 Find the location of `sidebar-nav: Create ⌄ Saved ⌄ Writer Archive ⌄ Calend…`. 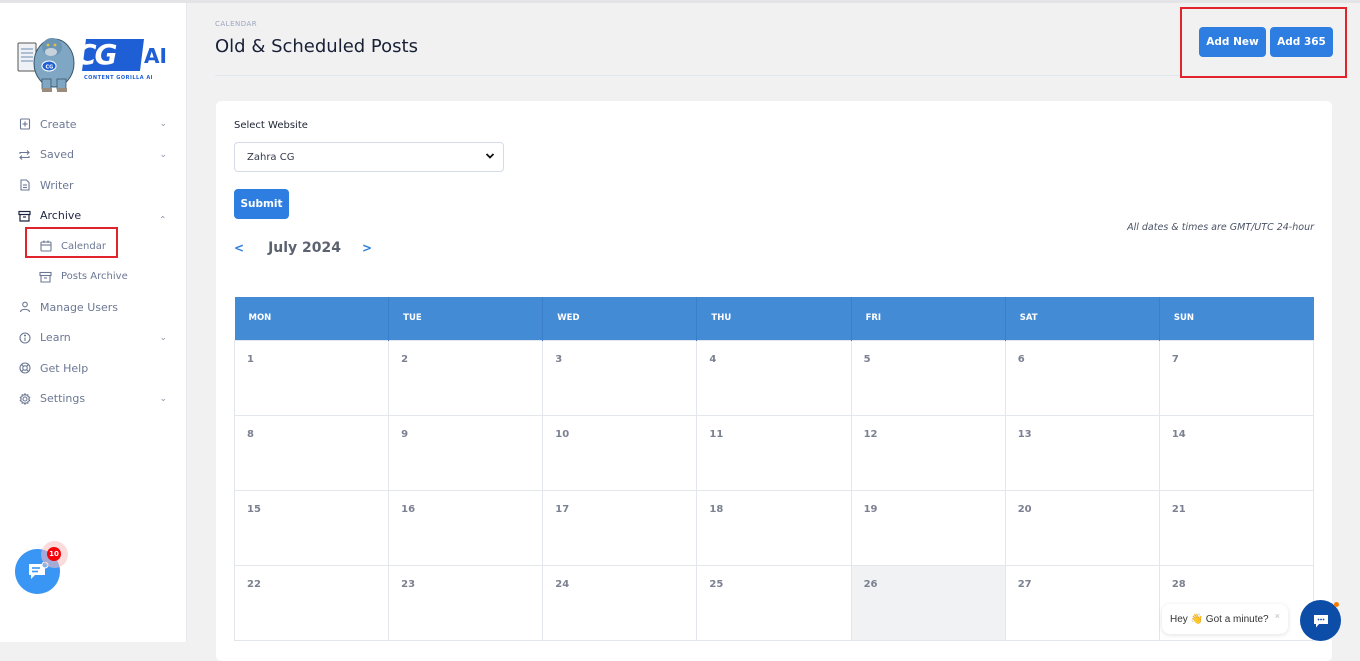

sidebar-nav: Create ⌄ Saved ⌄ Writer Archive ⌄ Calend… is located at coordinates (93, 261).